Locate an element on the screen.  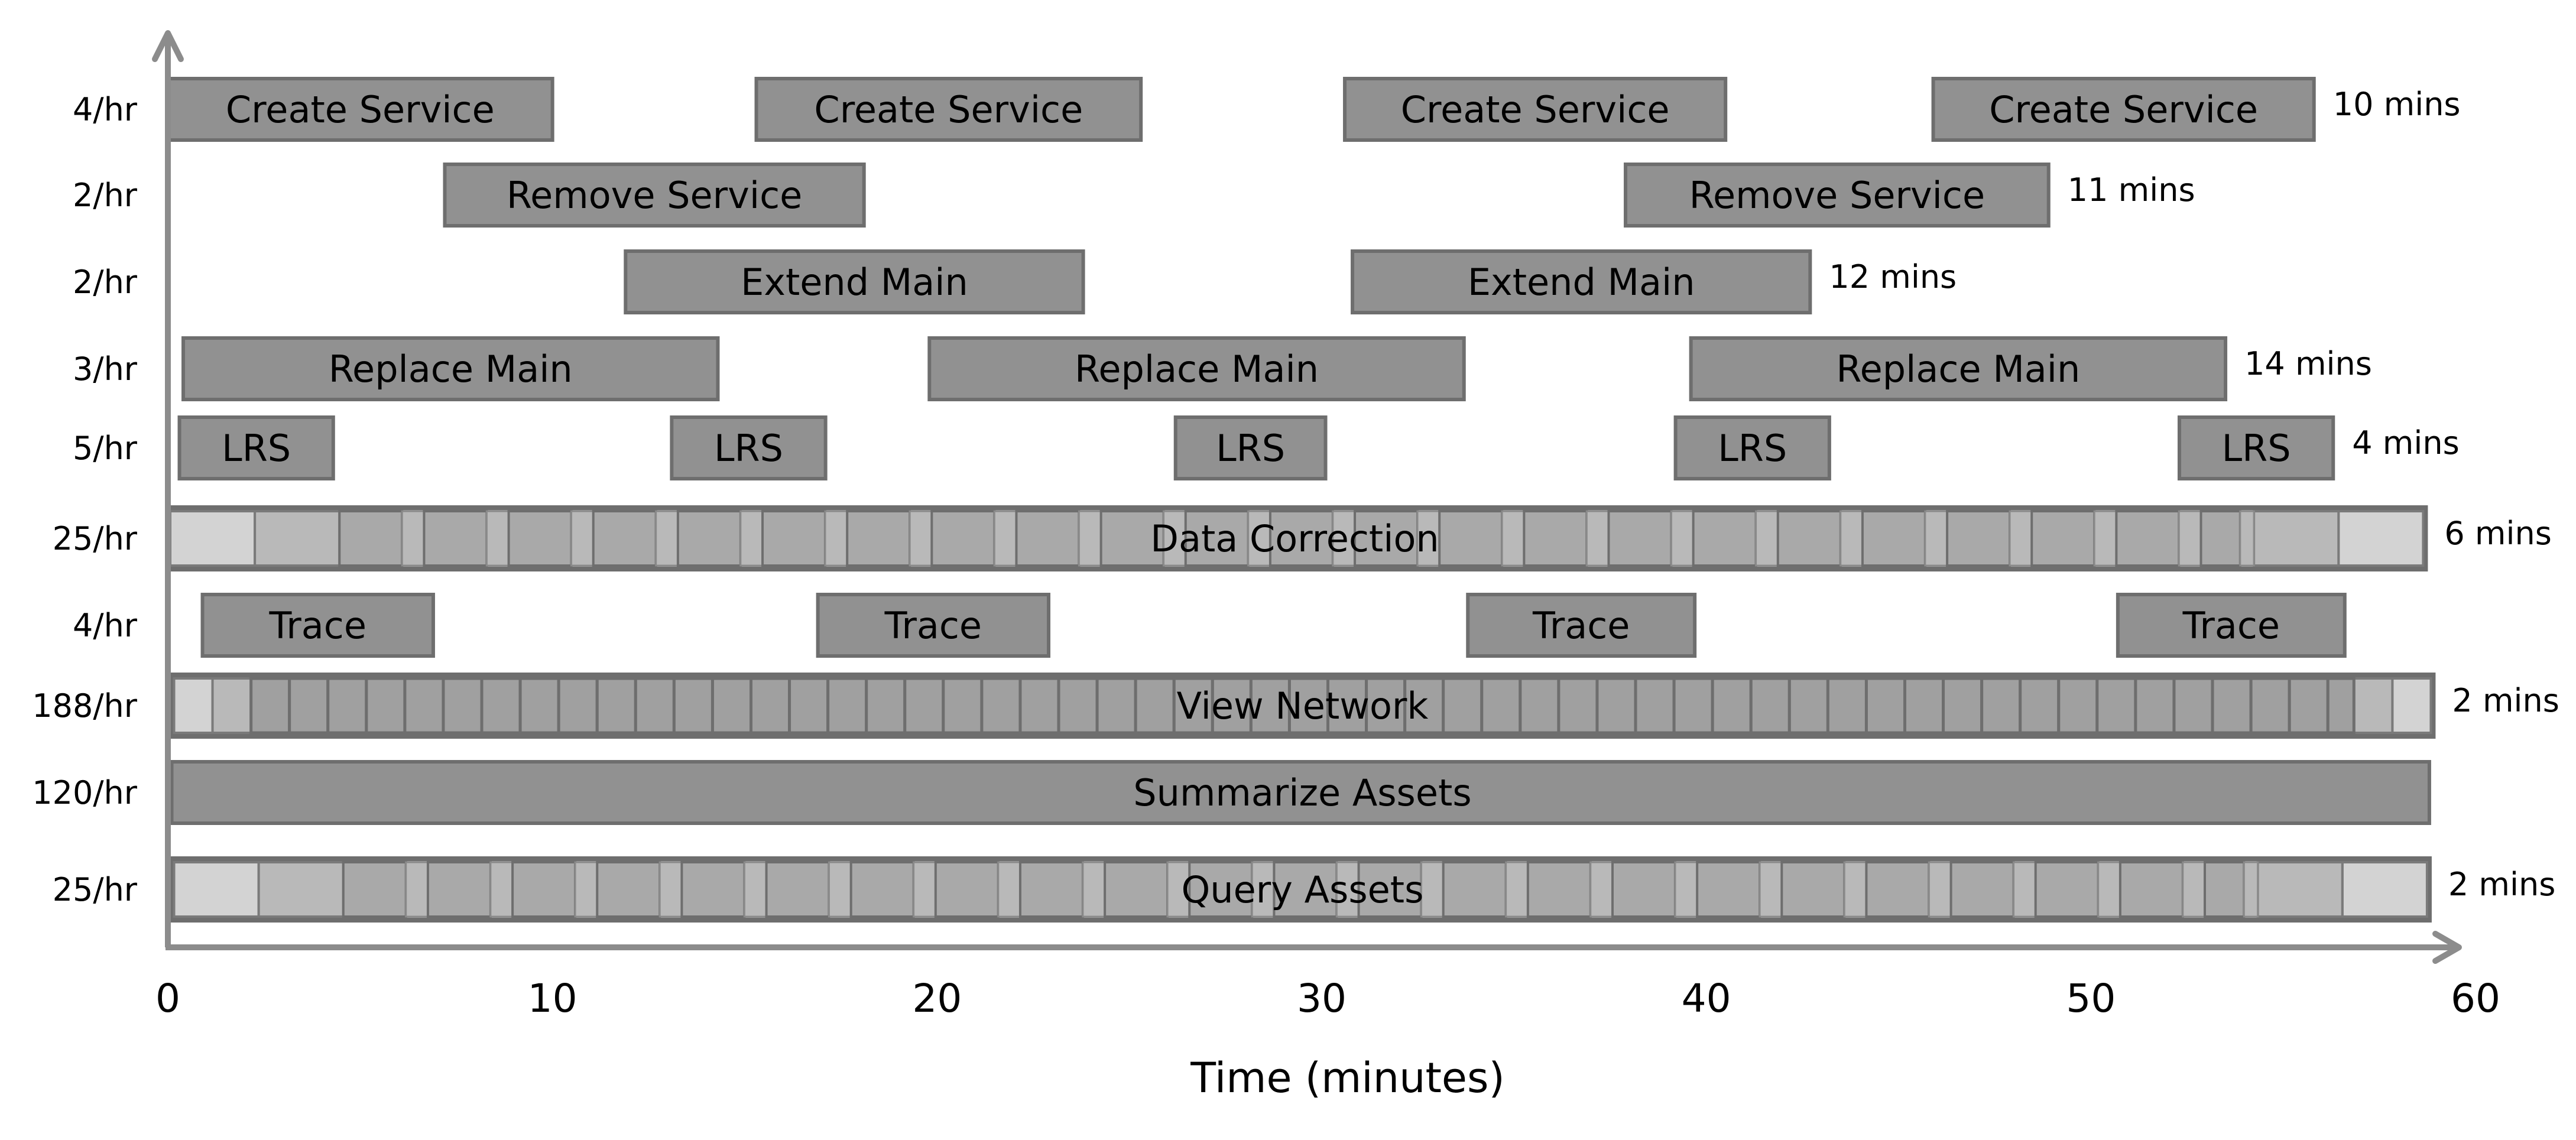
row-remove-service: 2/hr Remove Service Remove Service 11 mins is located at coordinates (1134, 196).